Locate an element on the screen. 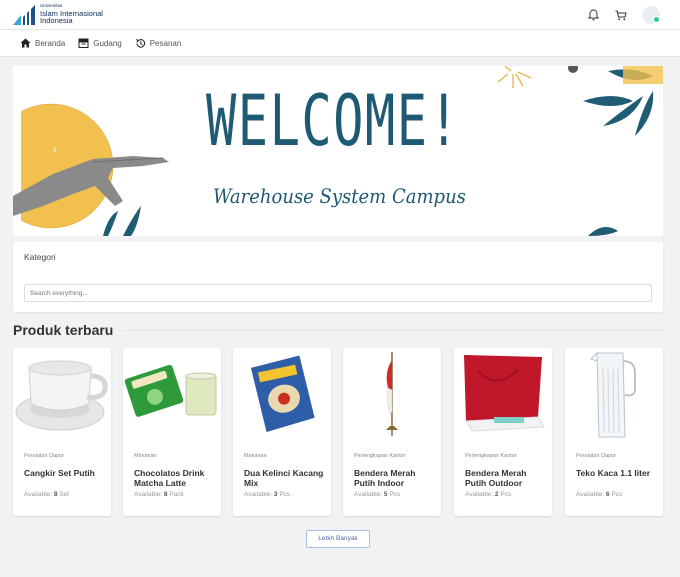  logo-mark-icon is located at coordinates (24, 15).